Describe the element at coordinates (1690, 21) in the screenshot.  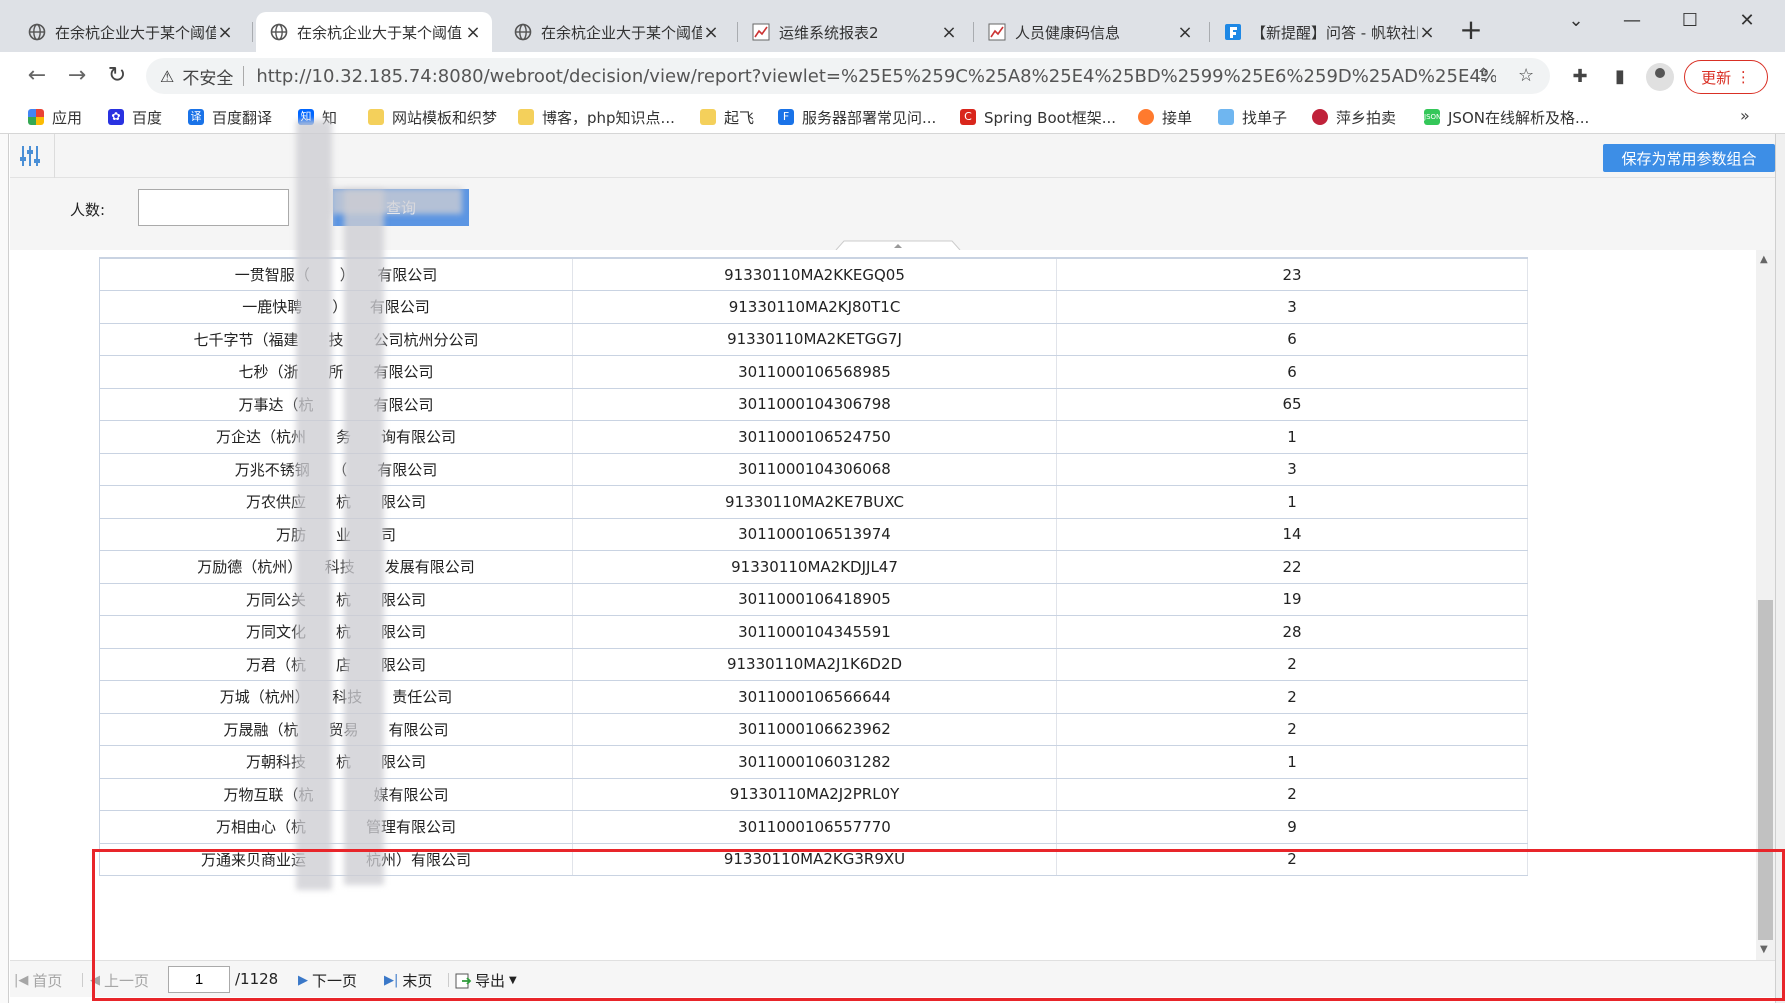
I see `maximize-icon: ☐` at that location.